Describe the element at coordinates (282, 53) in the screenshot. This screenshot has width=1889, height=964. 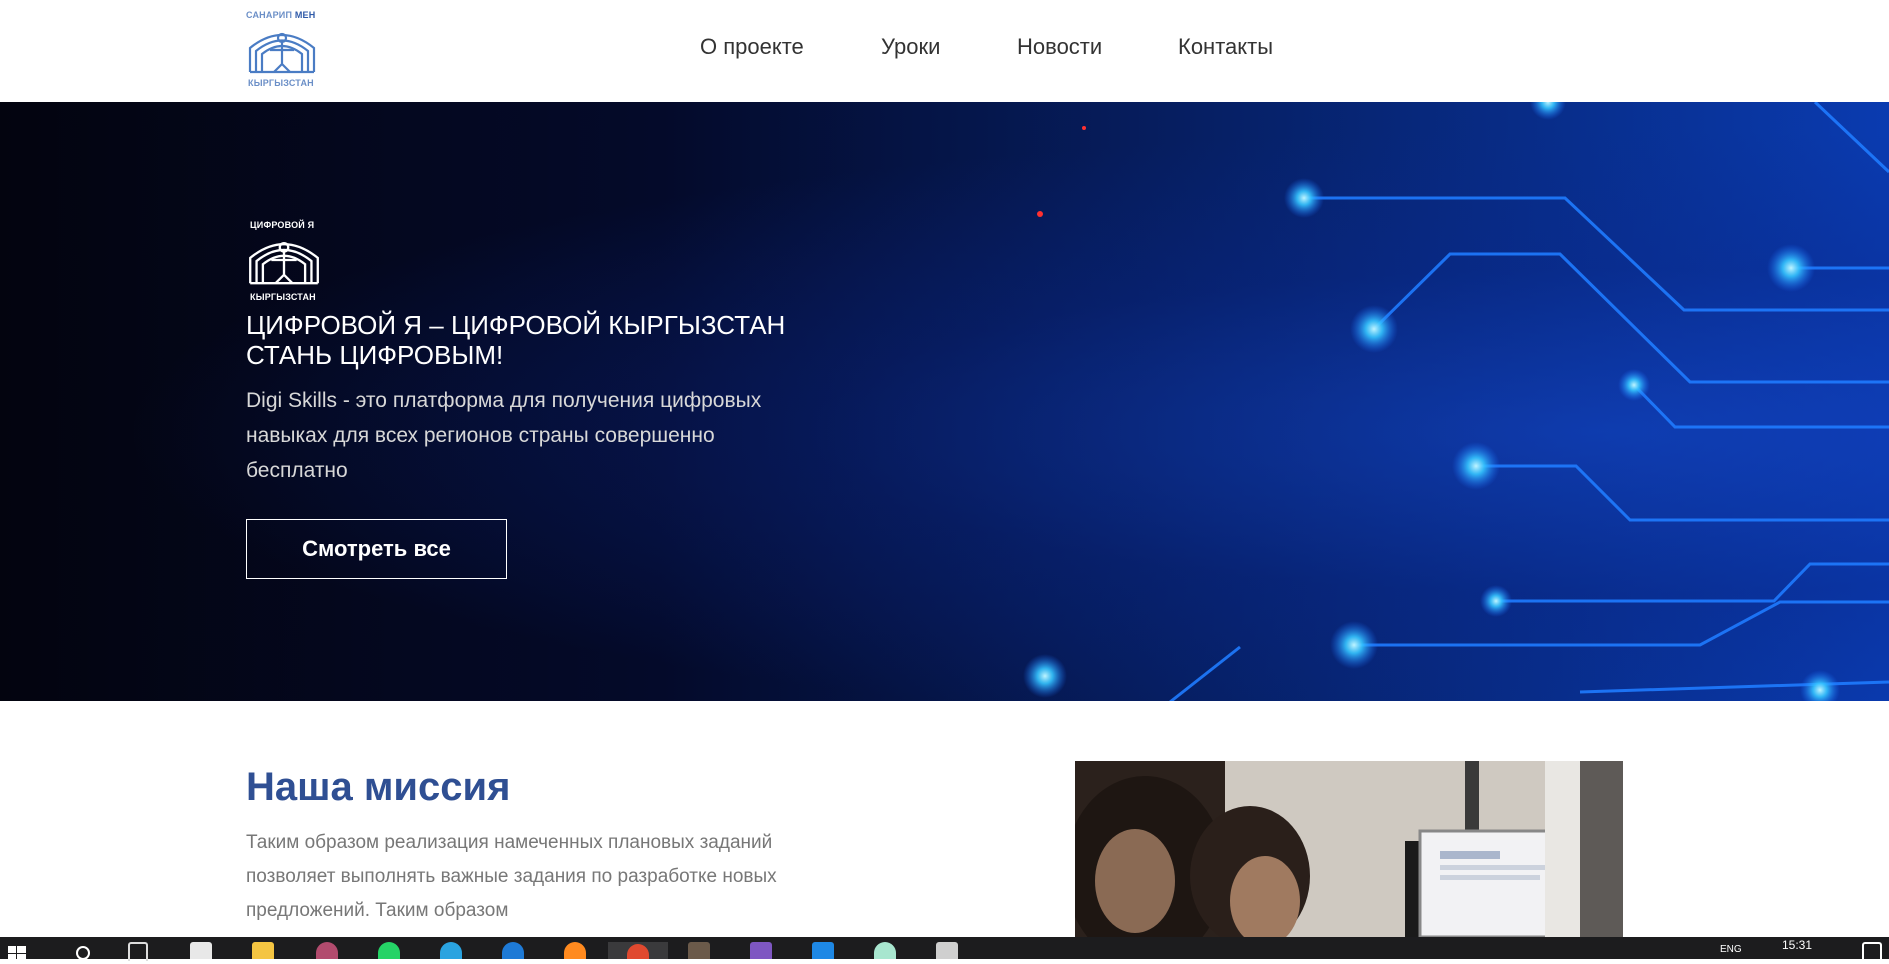
I see `logo-emblem-icon` at that location.